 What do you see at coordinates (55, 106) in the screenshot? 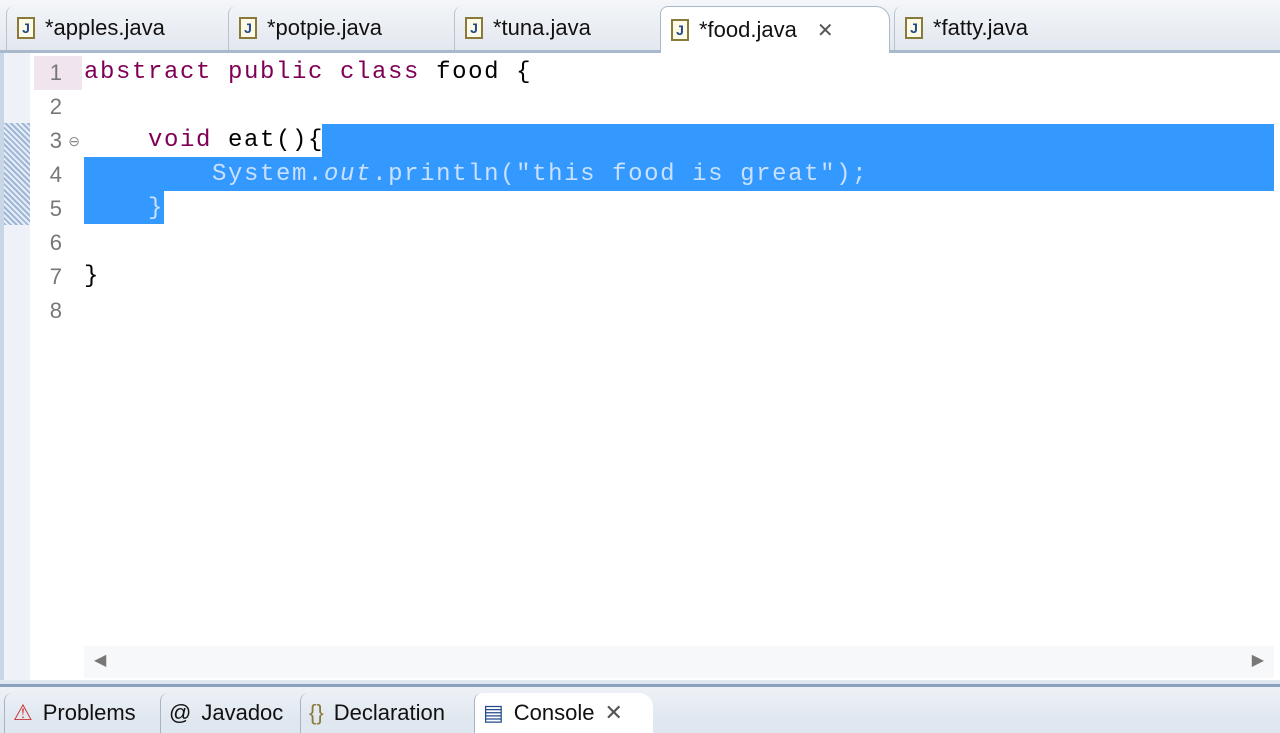
I see `line-number: 2` at bounding box center [55, 106].